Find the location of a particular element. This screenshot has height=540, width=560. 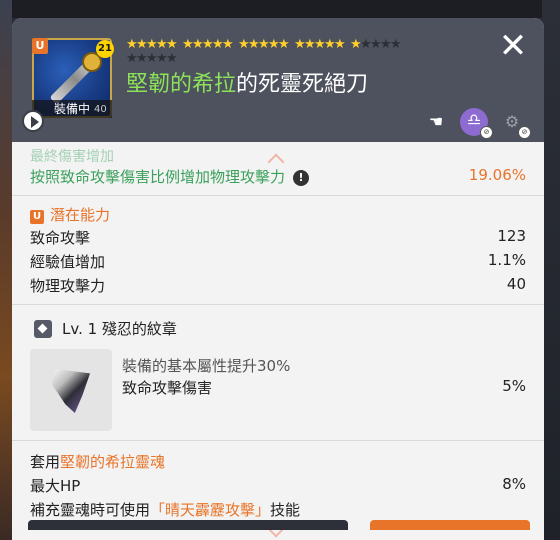

item-title: 堅韌的希拉的死靈死絕刀 is located at coordinates (247, 82).